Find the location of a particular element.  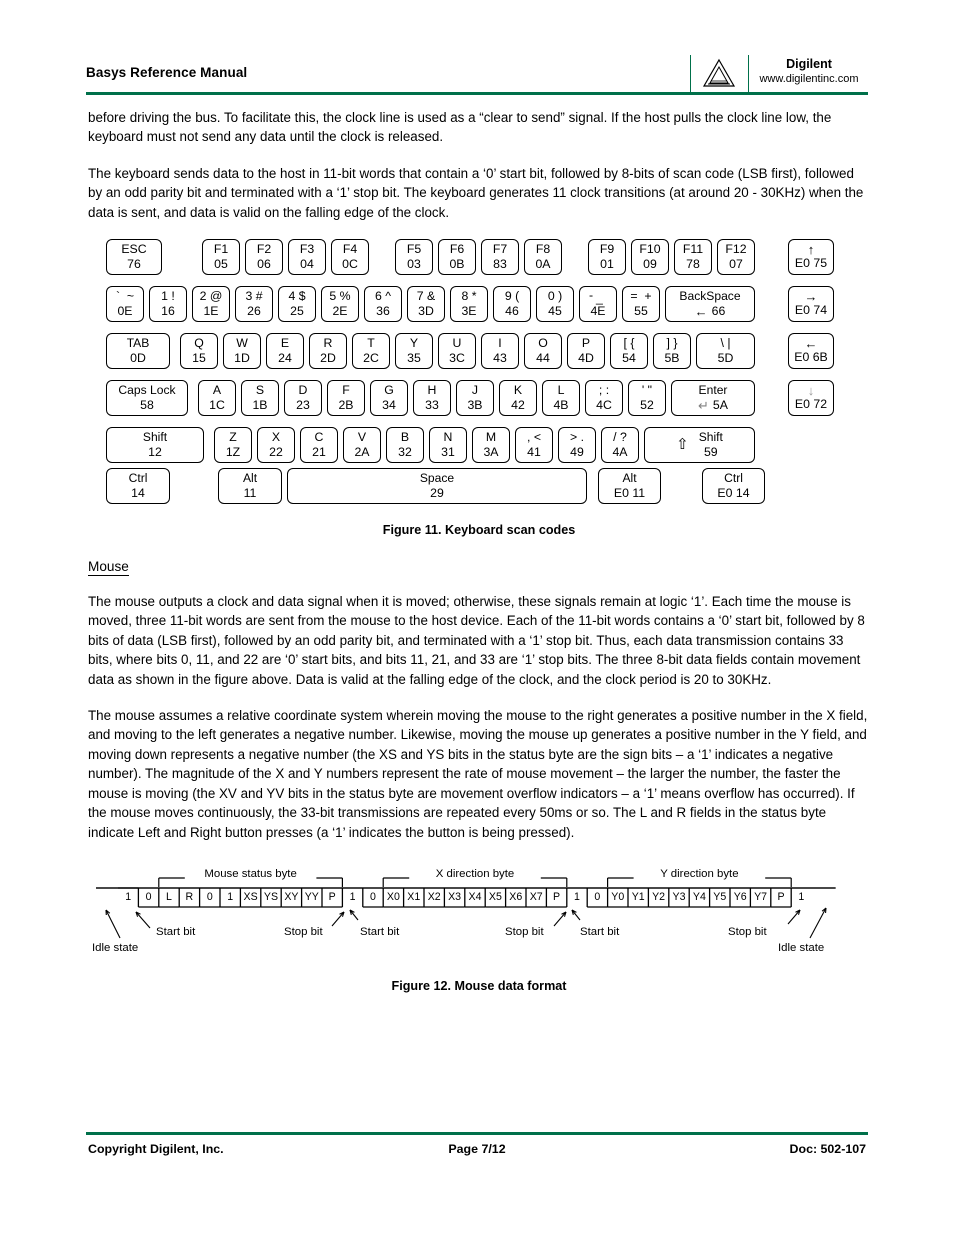

key-f10: F10 09 is located at coordinates (650, 257).